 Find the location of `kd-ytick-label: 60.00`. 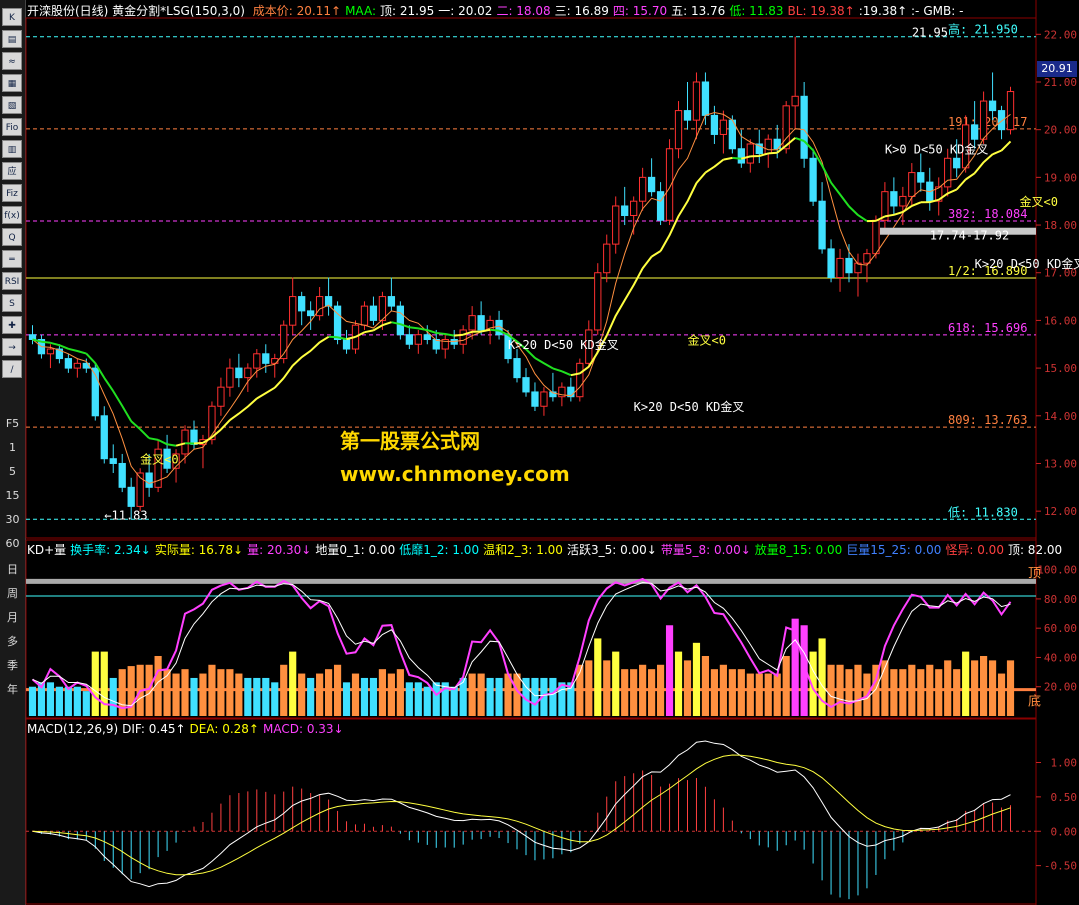

kd-ytick-label: 60.00 is located at coordinates (1060, 628).